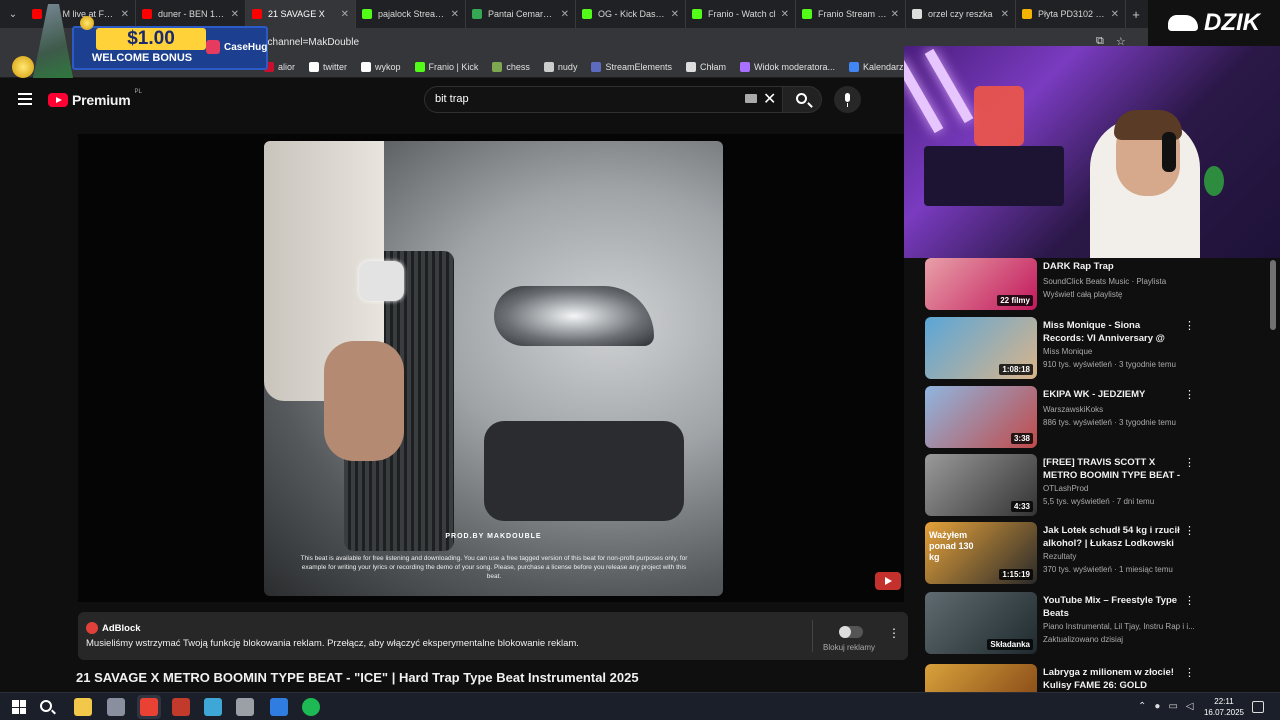  What do you see at coordinates (712, 66) in the screenshot?
I see `bookmark-label: Chłam` at bounding box center [712, 66].